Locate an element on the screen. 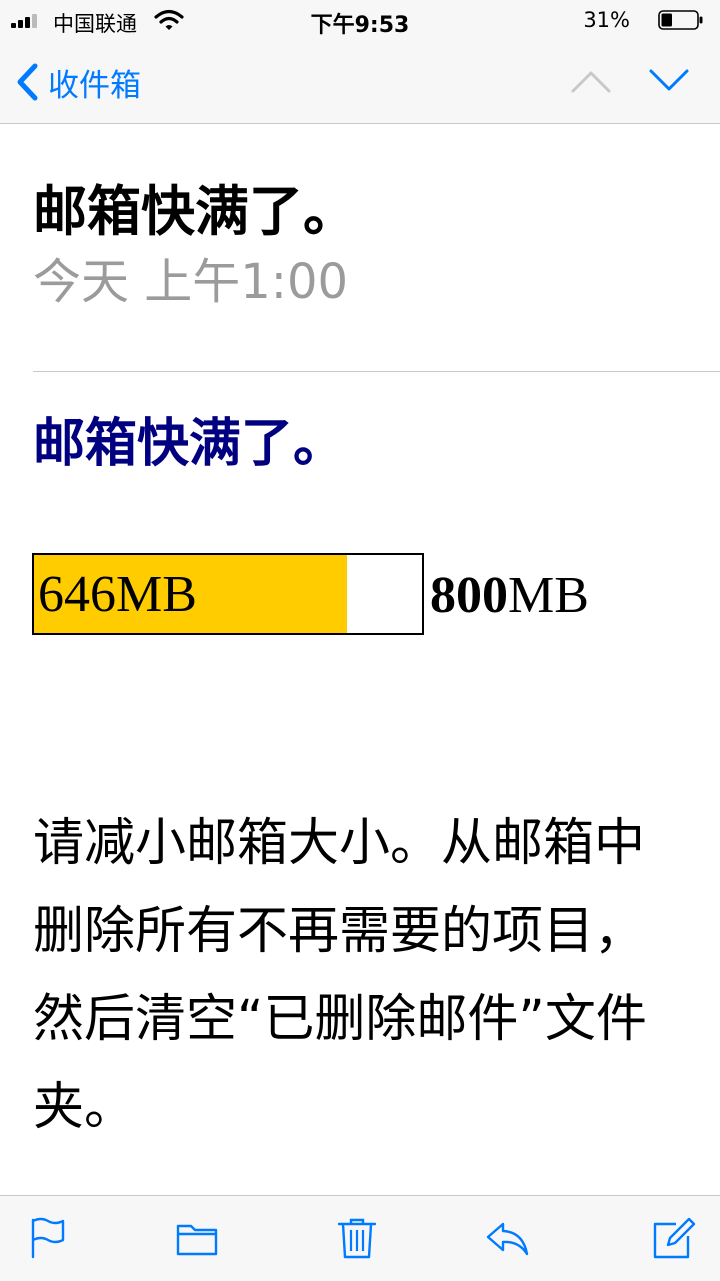  reply-icon is located at coordinates (507, 1238).